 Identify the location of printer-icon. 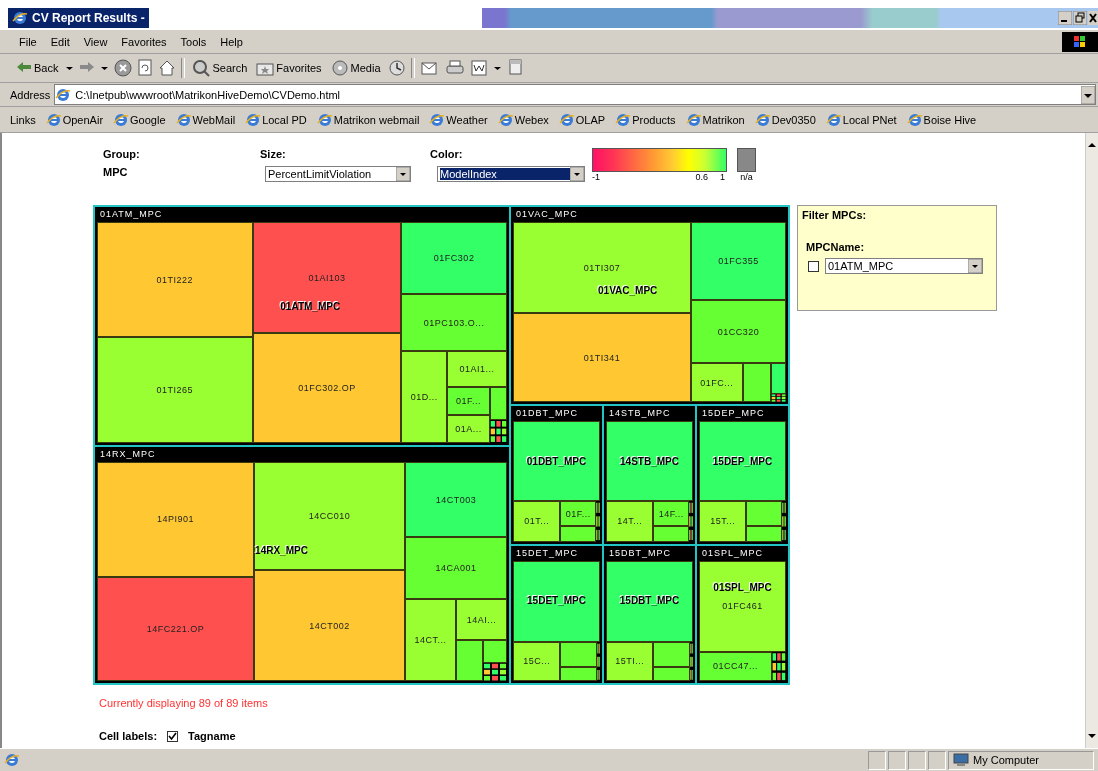
(454, 68).